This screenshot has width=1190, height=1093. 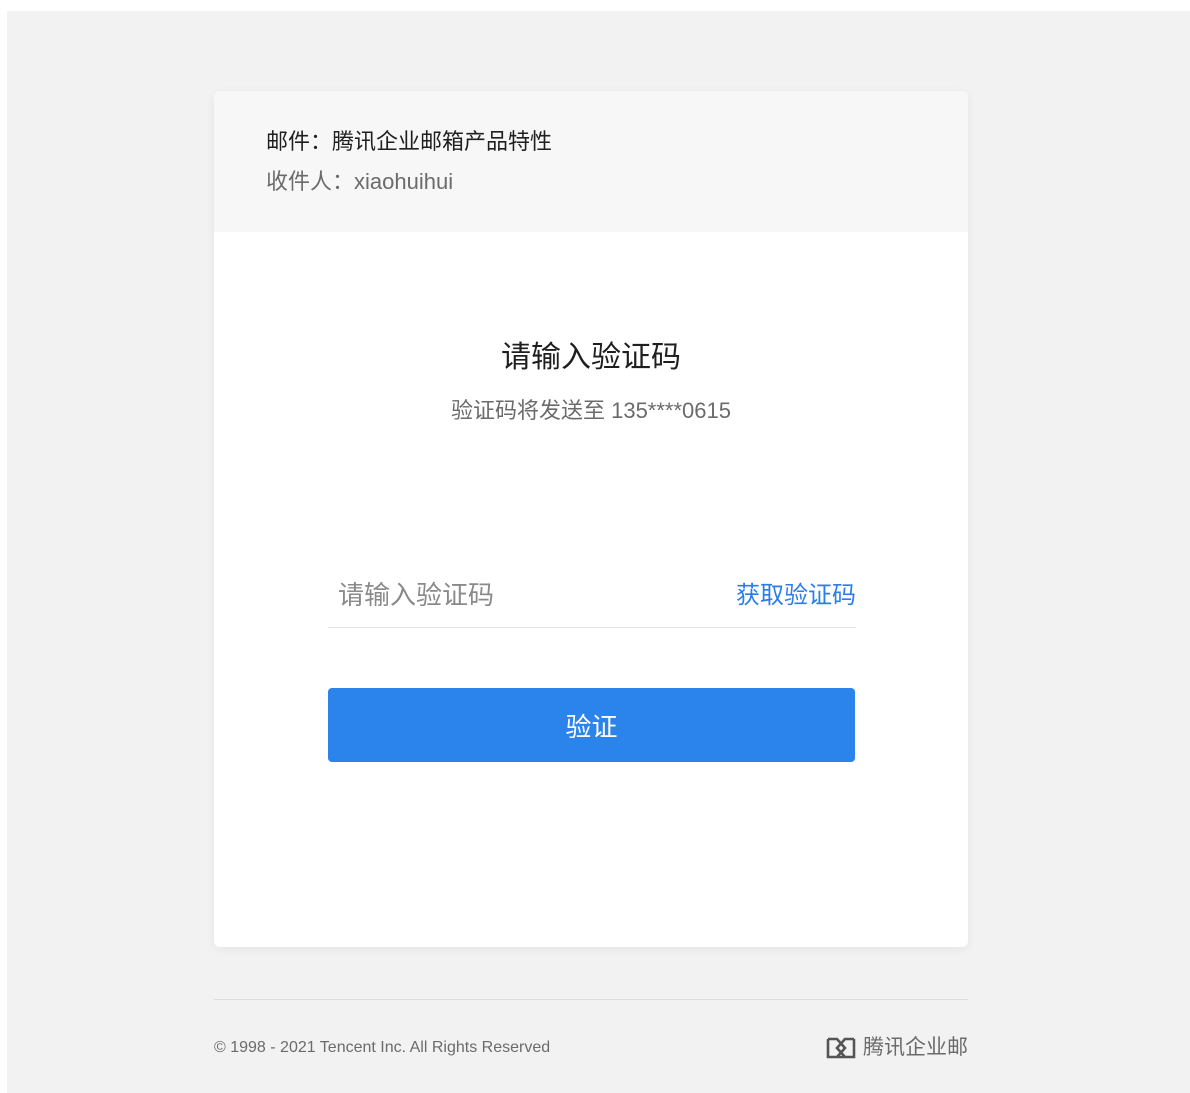 I want to click on mail-info-header: 邮件：腾讯企业邮箱产品特性 收件人：xiaohuihui, so click(x=591, y=161).